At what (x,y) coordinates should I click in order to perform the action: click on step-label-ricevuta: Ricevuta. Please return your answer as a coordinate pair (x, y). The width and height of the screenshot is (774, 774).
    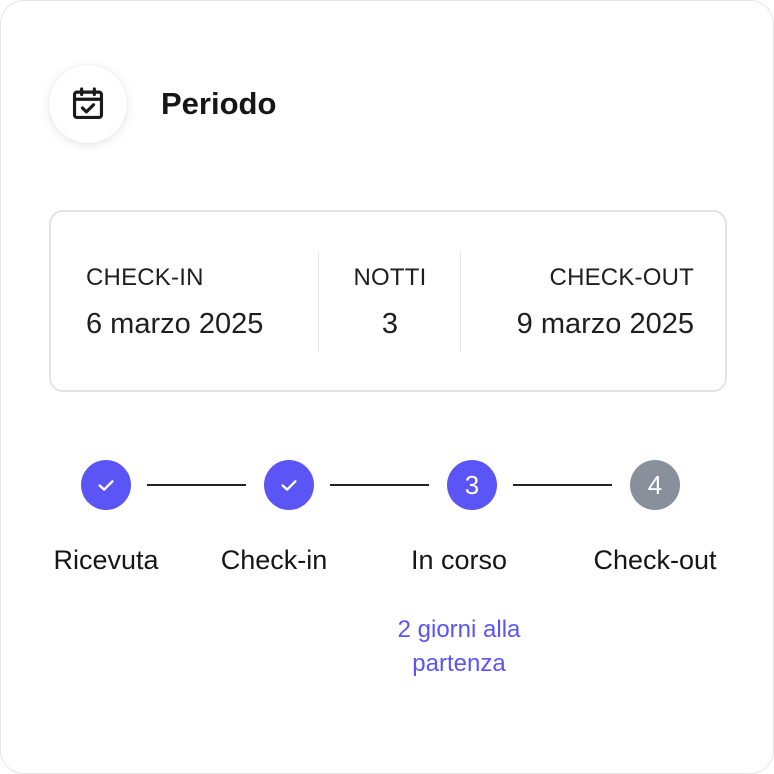
    Looking at the image, I should click on (106, 560).